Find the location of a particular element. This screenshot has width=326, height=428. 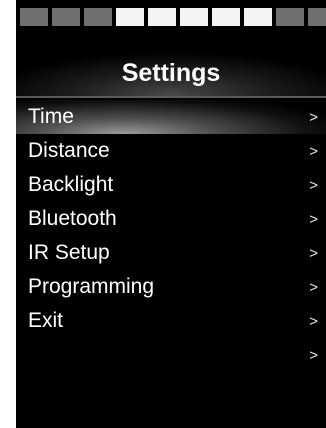

menu-item-label: IR Setup is located at coordinates (69, 252).